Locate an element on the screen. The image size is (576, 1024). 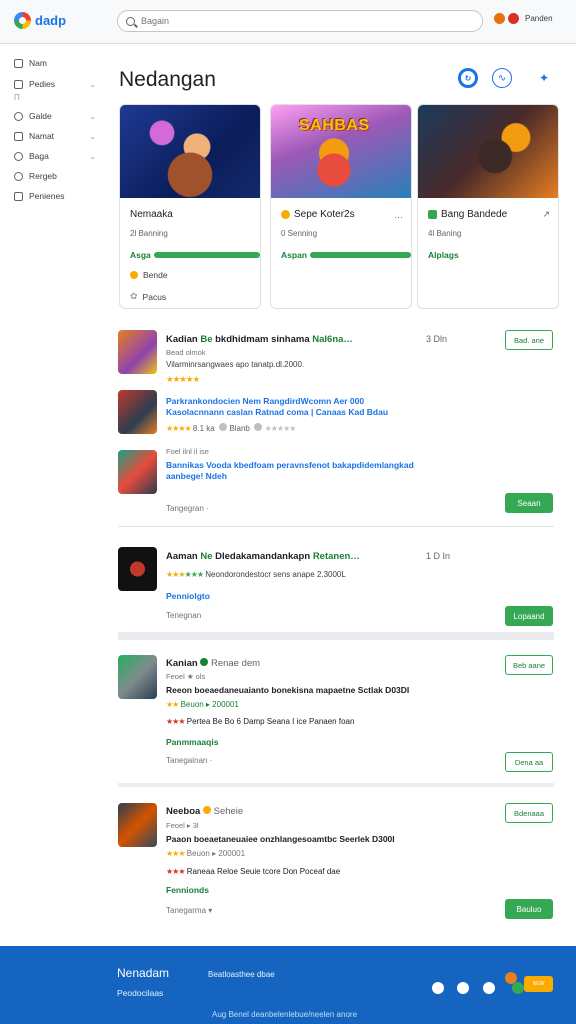
footer-subtitle: Peodocilaas is located at coordinates (140, 993).